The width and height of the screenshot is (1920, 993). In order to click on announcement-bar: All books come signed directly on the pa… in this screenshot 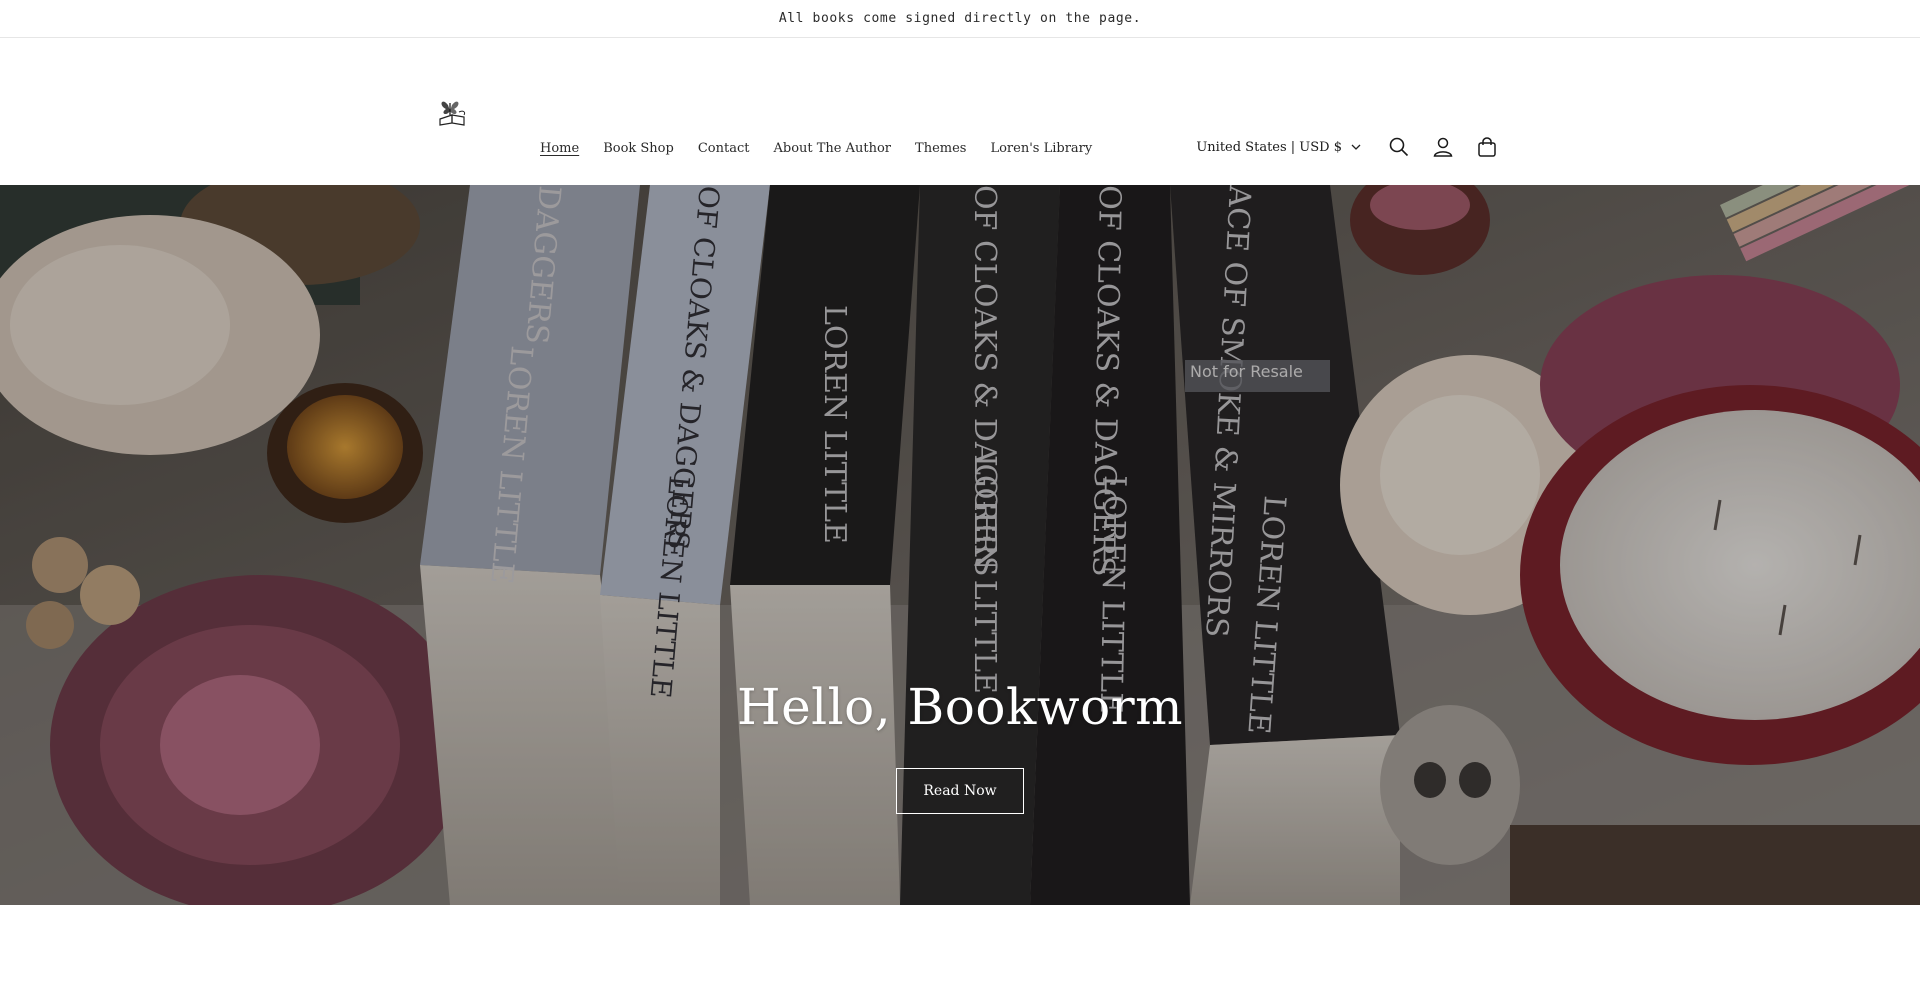, I will do `click(960, 19)`.